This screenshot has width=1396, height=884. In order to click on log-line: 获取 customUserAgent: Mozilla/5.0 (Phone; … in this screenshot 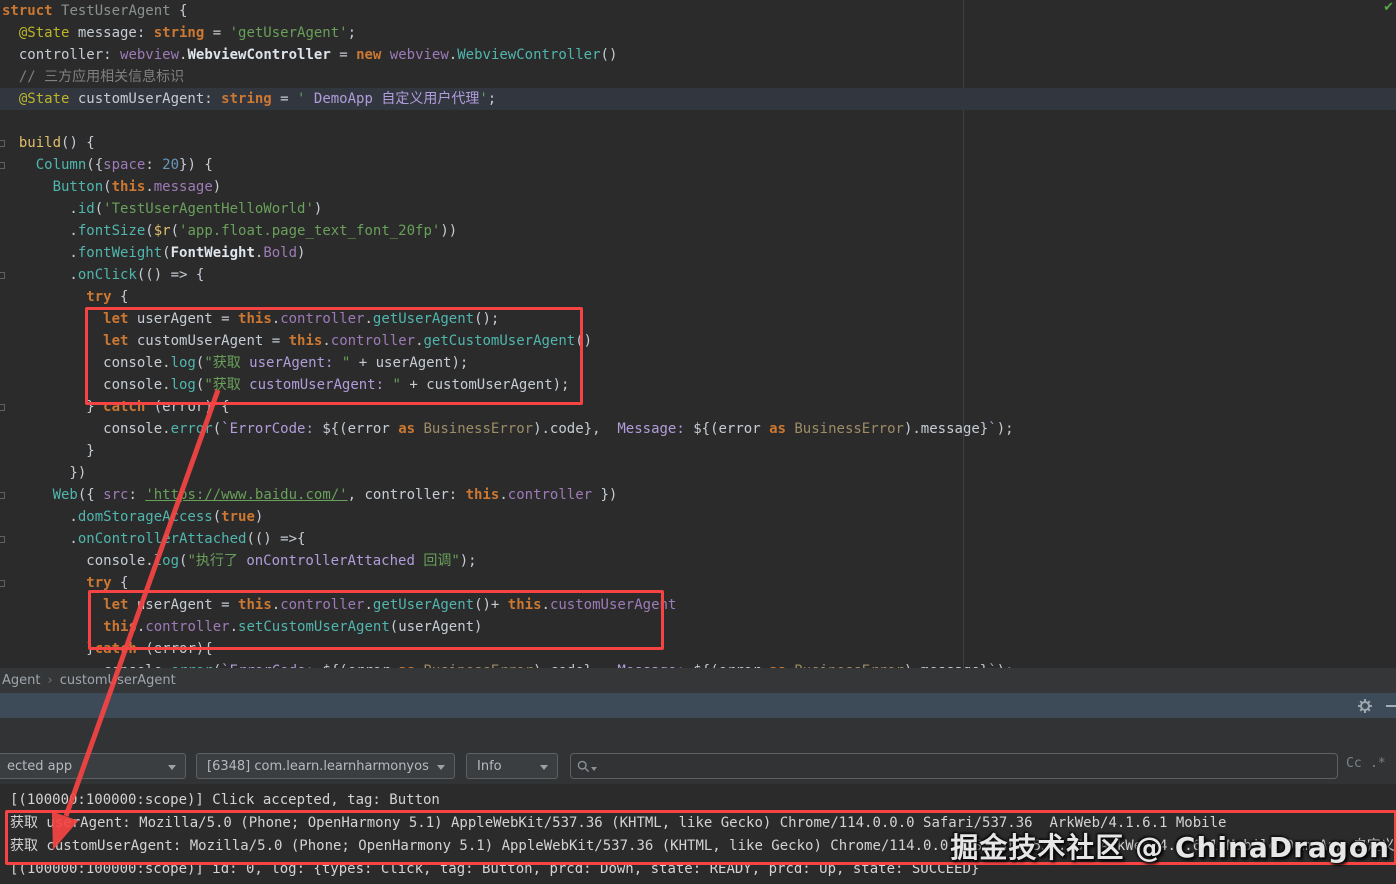, I will do `click(703, 846)`.